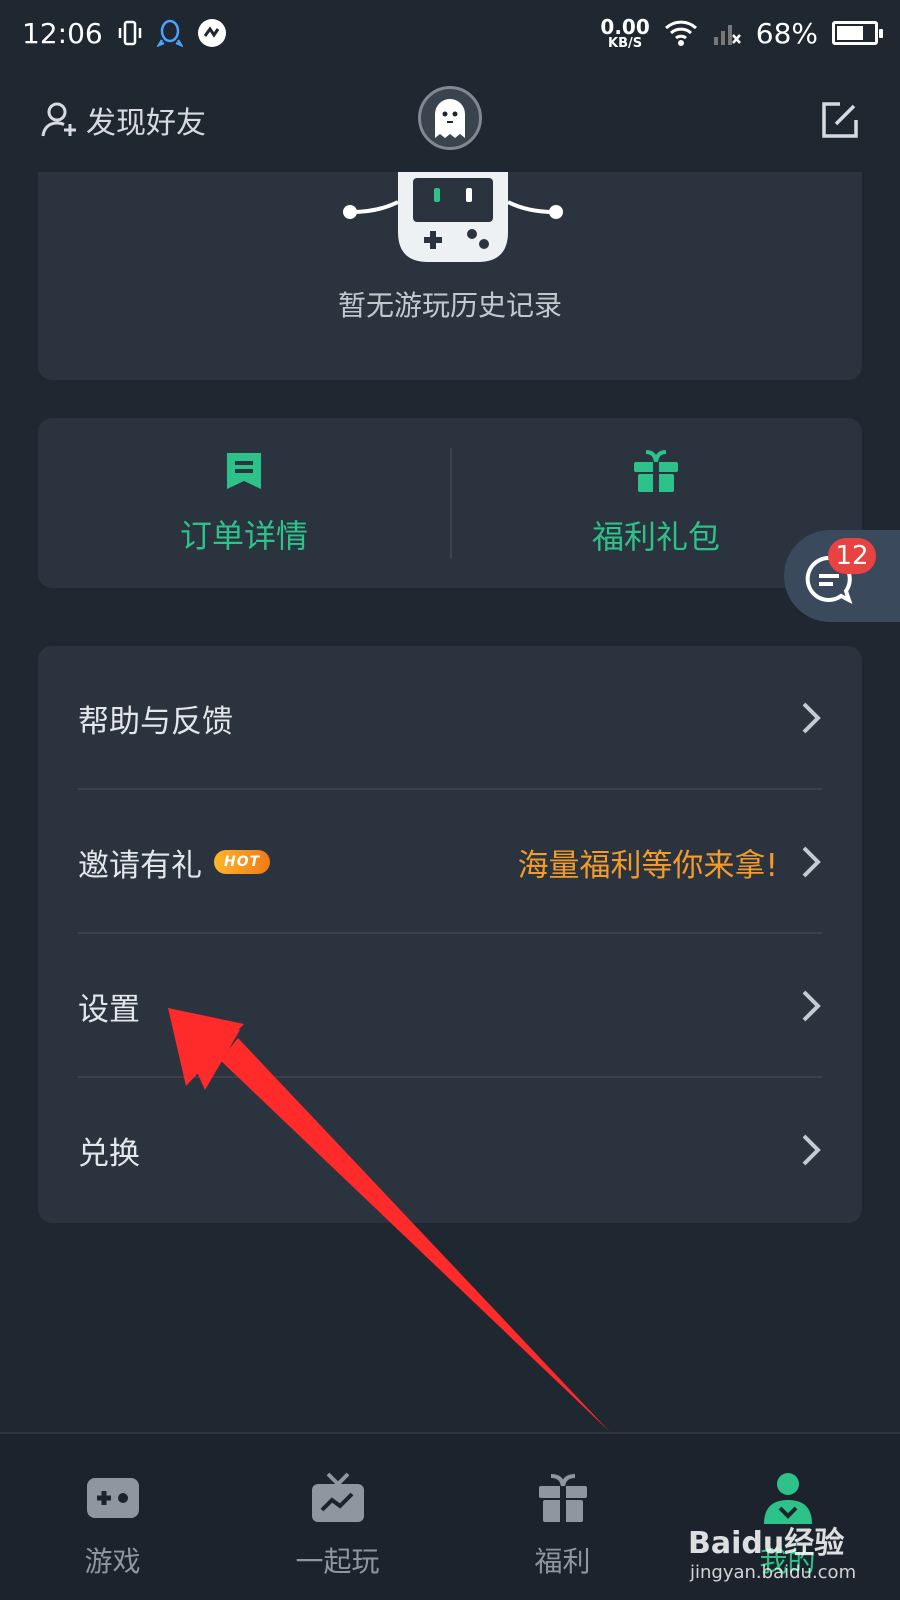  What do you see at coordinates (647, 865) in the screenshot?
I see `invite-promo-text: 海量福利等你来拿!` at bounding box center [647, 865].